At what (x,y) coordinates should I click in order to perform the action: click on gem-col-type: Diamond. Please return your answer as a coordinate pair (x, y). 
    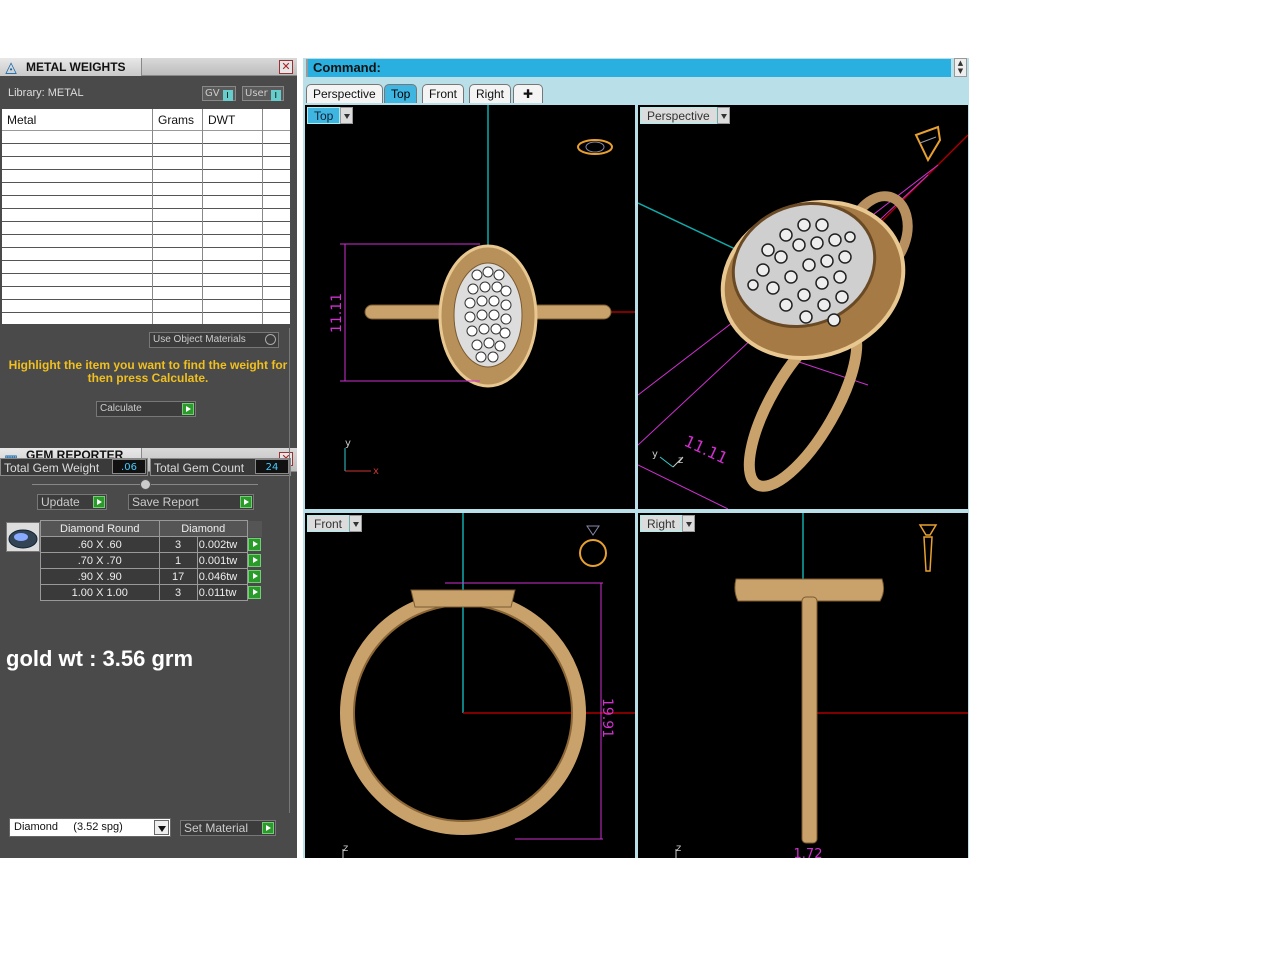
    Looking at the image, I should click on (203, 528).